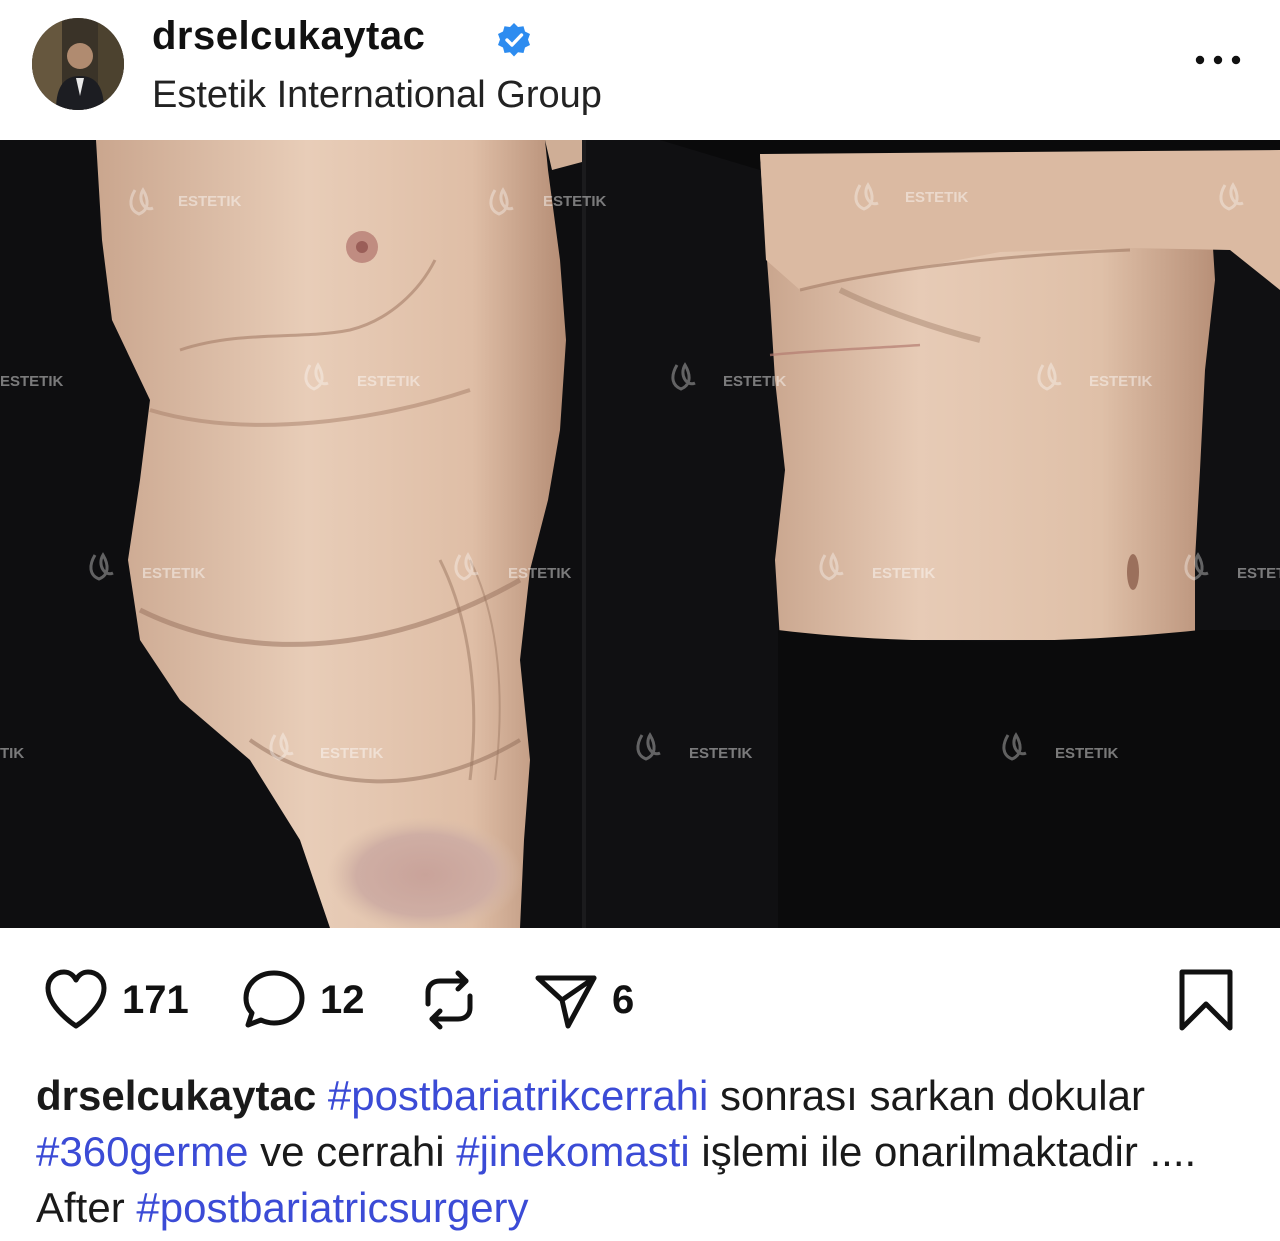 This screenshot has height=1241, width=1280. I want to click on comment-count: 12, so click(342, 999).